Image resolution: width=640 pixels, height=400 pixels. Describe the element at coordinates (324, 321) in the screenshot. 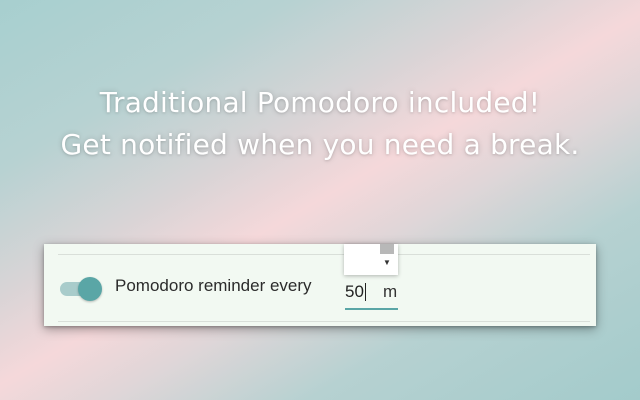

I see `divider-bottom` at that location.